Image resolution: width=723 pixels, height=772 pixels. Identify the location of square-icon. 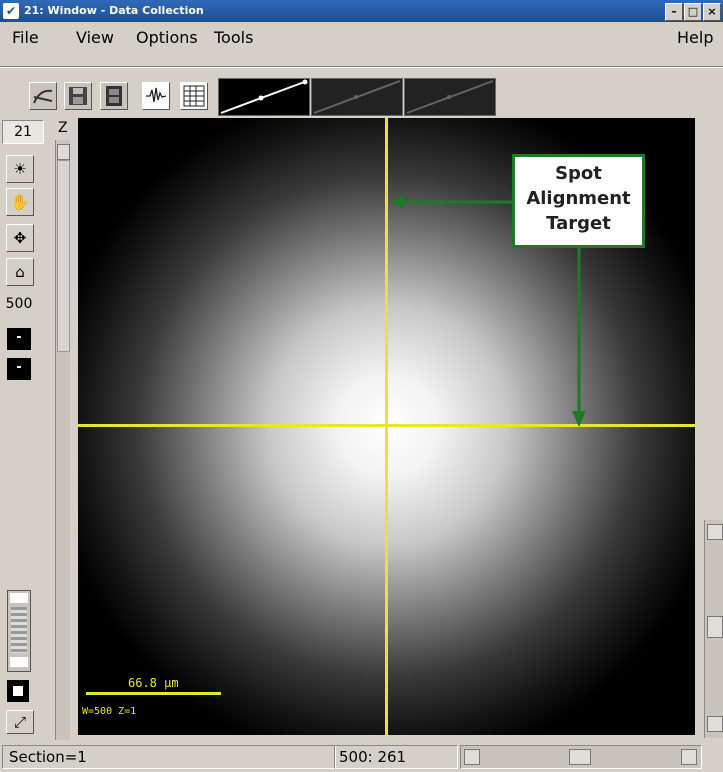
(18, 691).